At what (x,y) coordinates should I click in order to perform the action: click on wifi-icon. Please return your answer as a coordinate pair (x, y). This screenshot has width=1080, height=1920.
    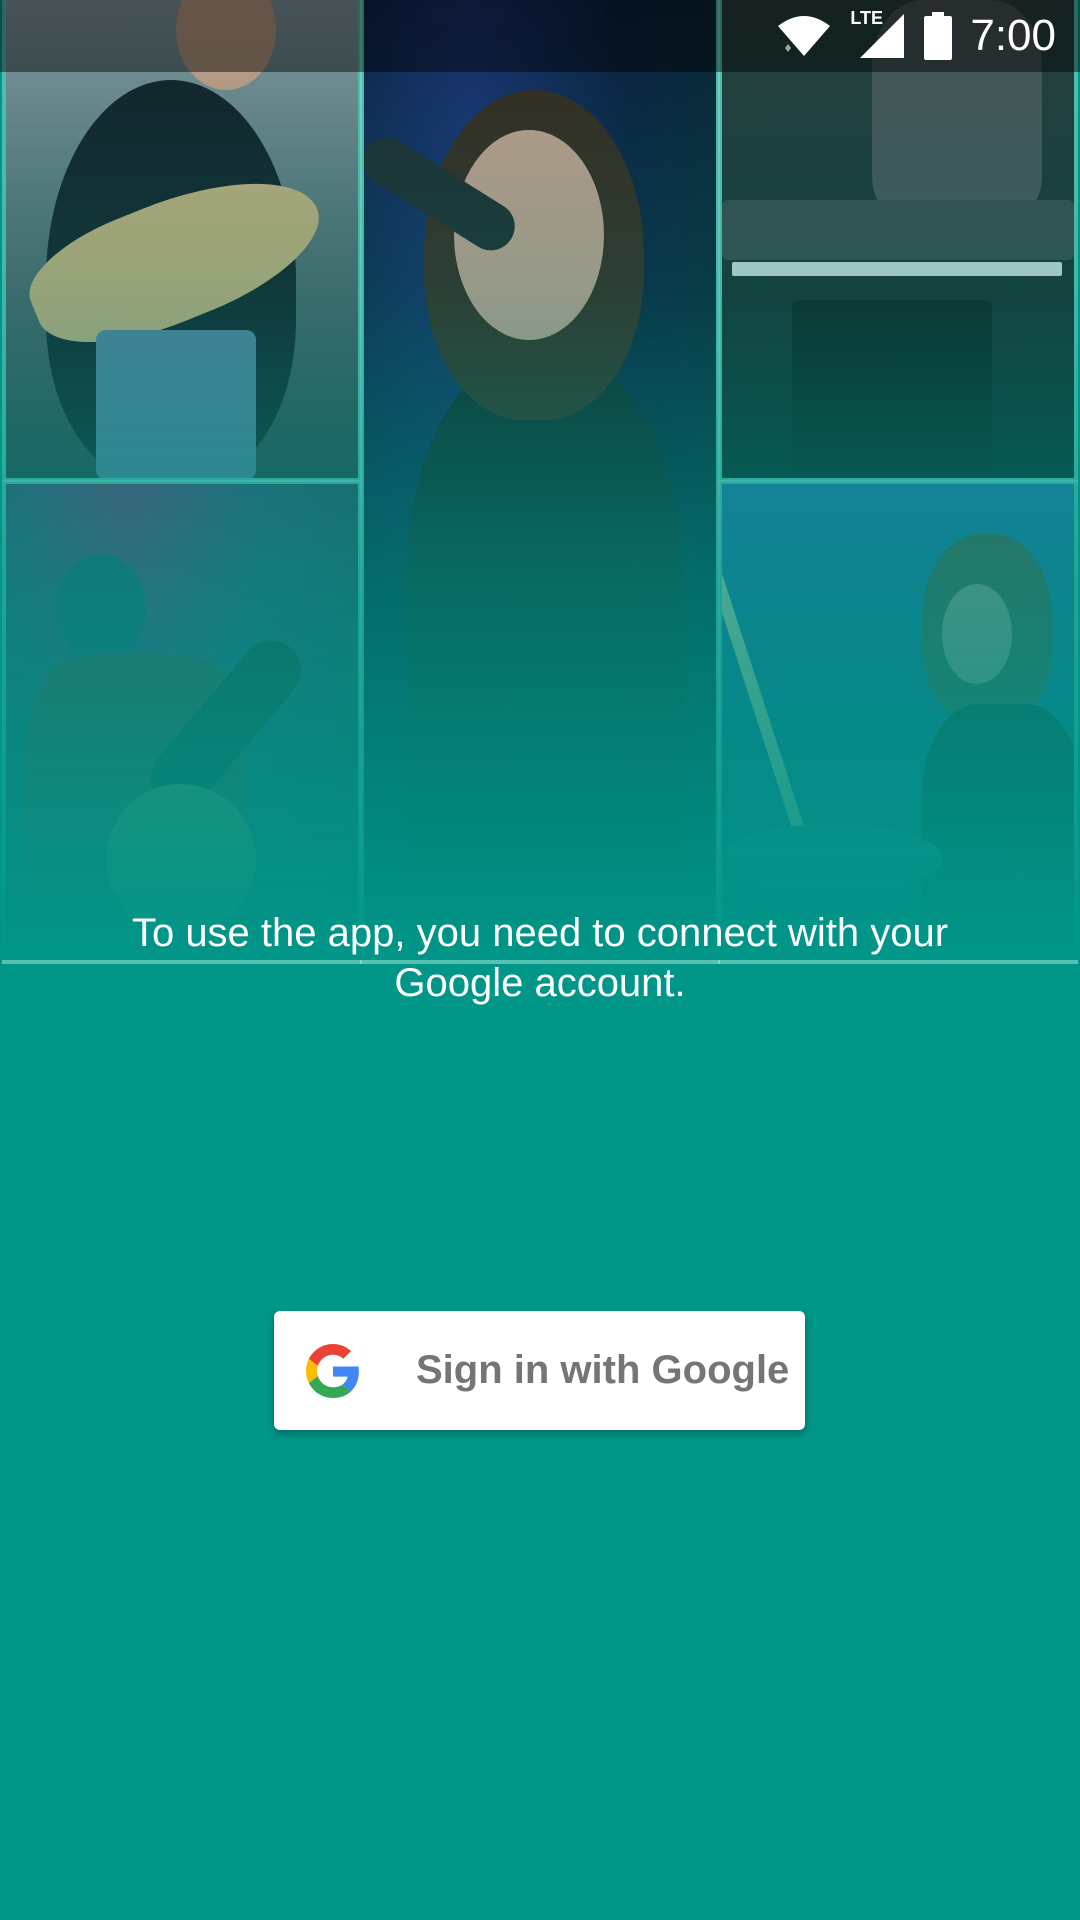
    Looking at the image, I should click on (804, 36).